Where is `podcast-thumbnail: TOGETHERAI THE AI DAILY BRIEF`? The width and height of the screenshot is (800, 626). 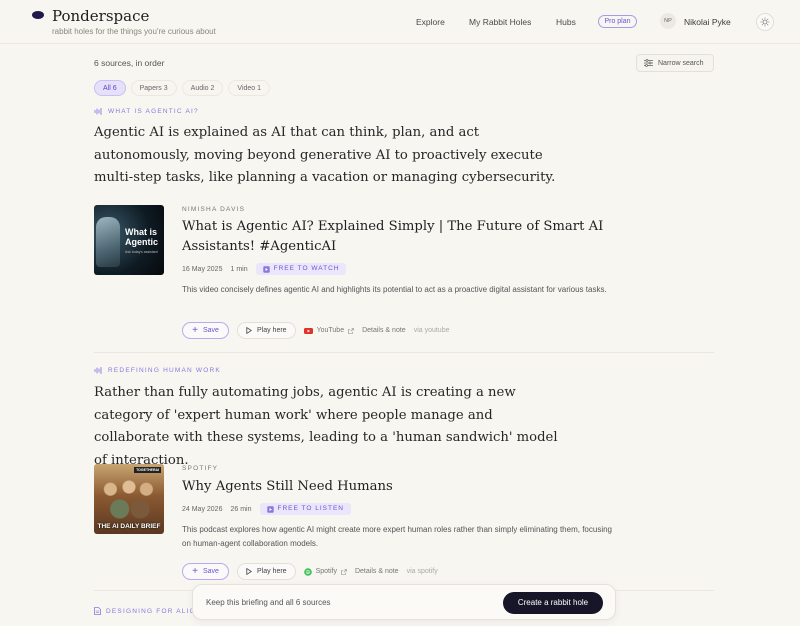 podcast-thumbnail: TOGETHERAI THE AI DAILY BRIEF is located at coordinates (129, 499).